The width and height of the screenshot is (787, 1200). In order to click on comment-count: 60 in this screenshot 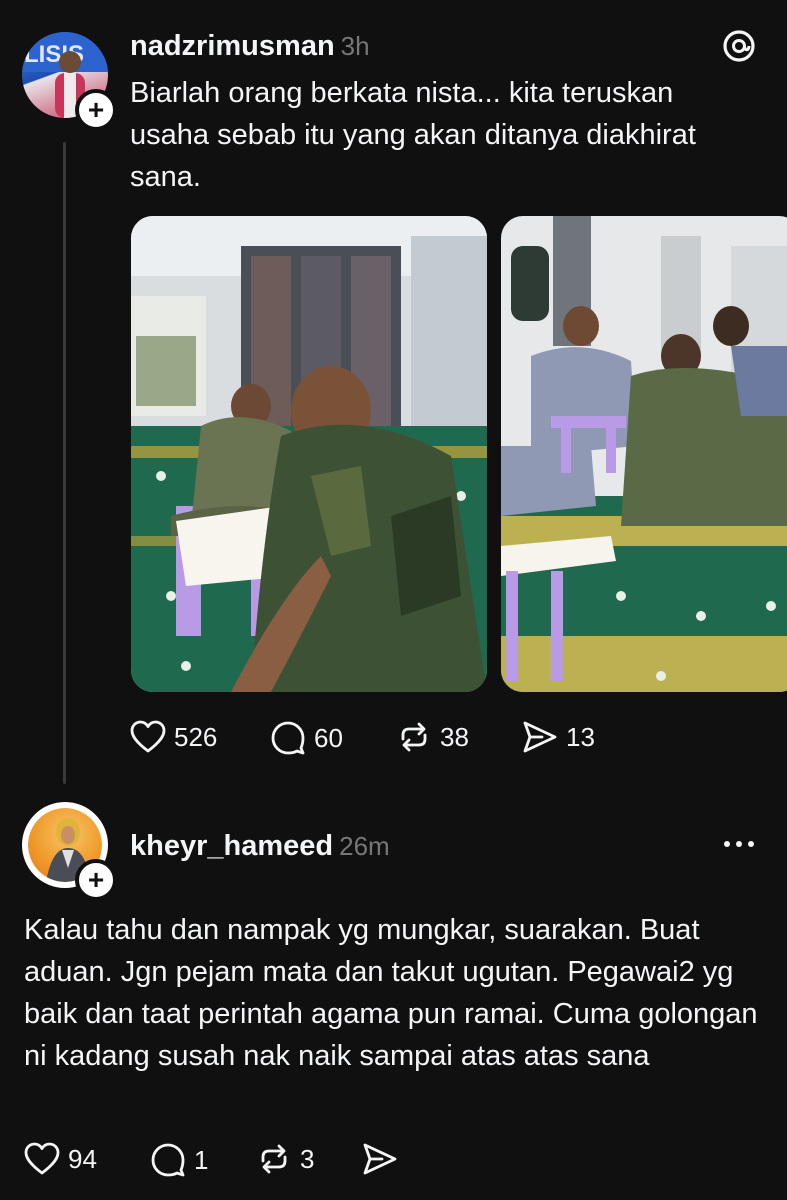, I will do `click(328, 737)`.